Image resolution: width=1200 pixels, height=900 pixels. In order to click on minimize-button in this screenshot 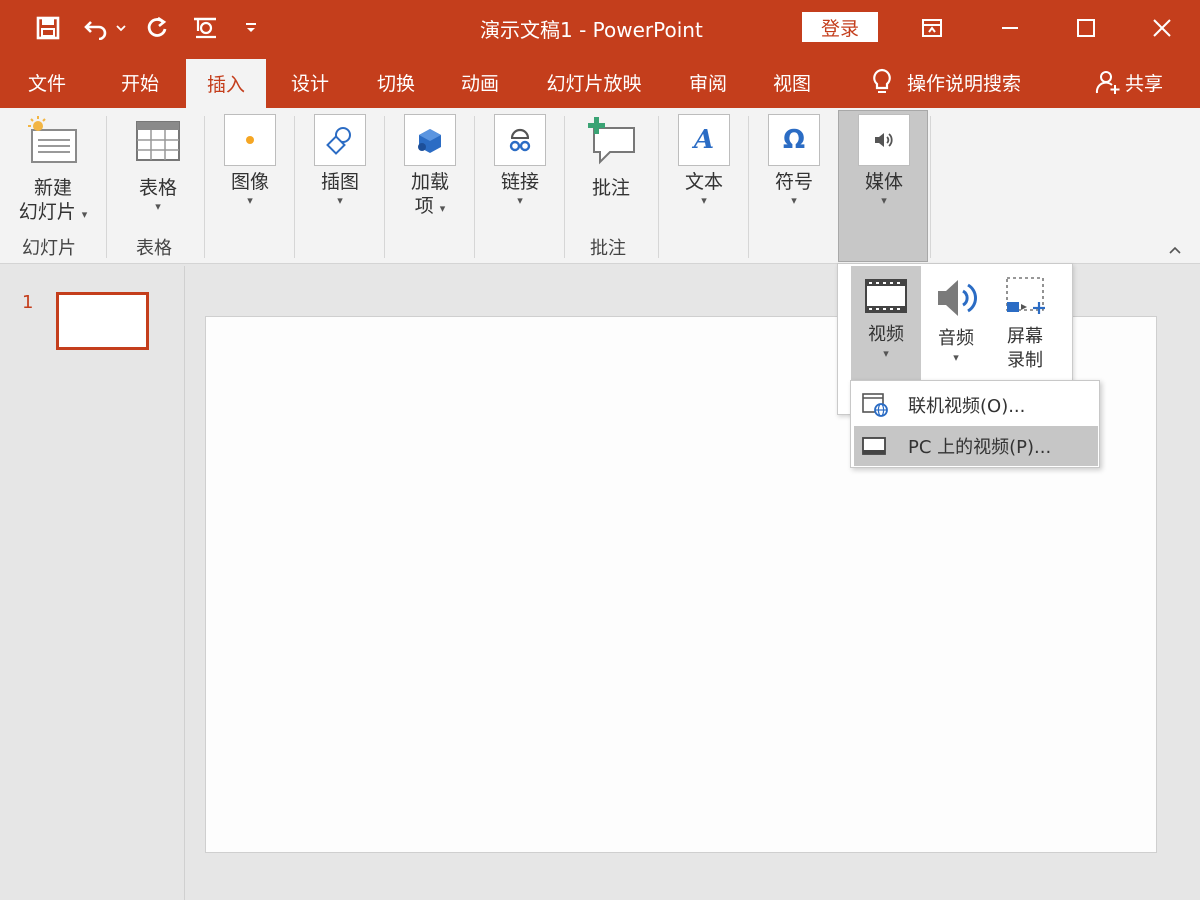, I will do `click(1010, 28)`.